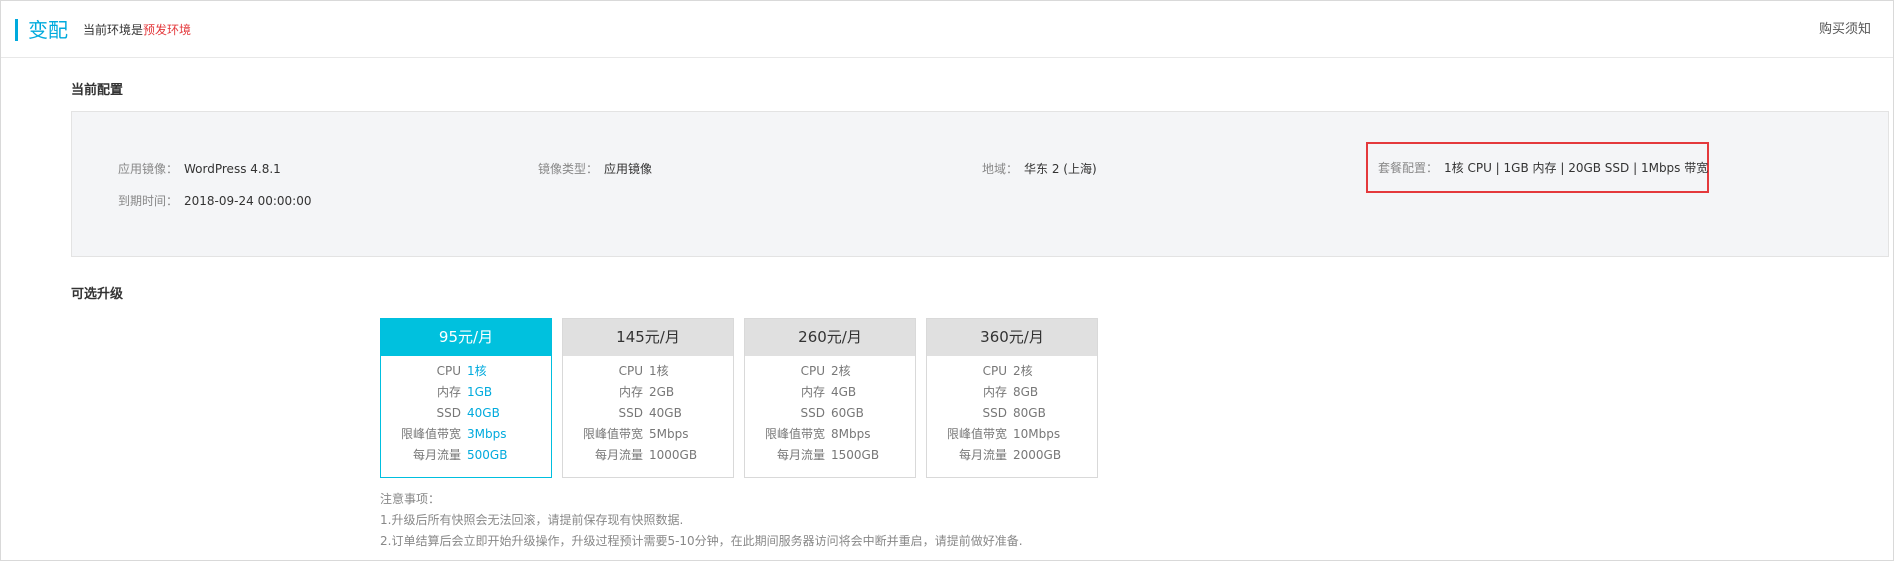 The height and width of the screenshot is (561, 1894). I want to click on spec-value: 1000GB, so click(673, 455).